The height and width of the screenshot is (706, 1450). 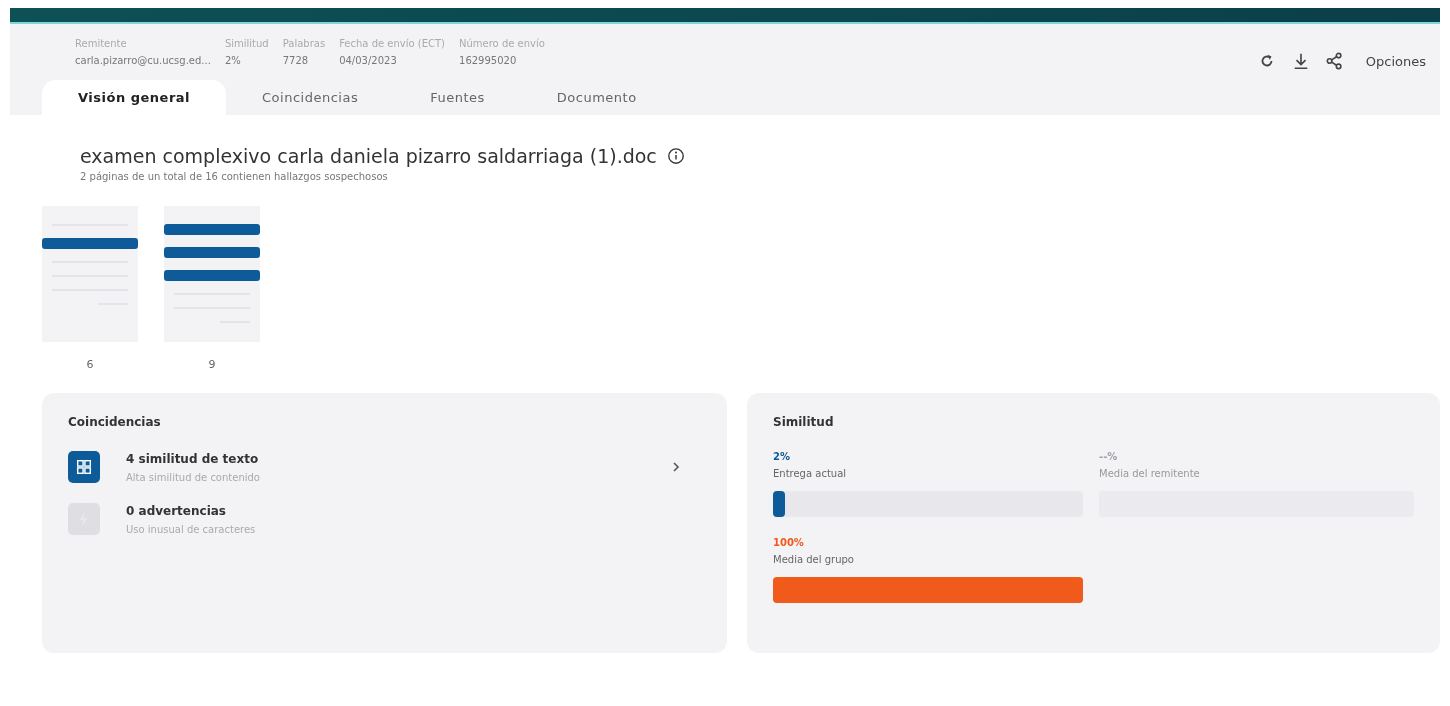 What do you see at coordinates (310, 97) in the screenshot?
I see `tab: Coincidencias` at bounding box center [310, 97].